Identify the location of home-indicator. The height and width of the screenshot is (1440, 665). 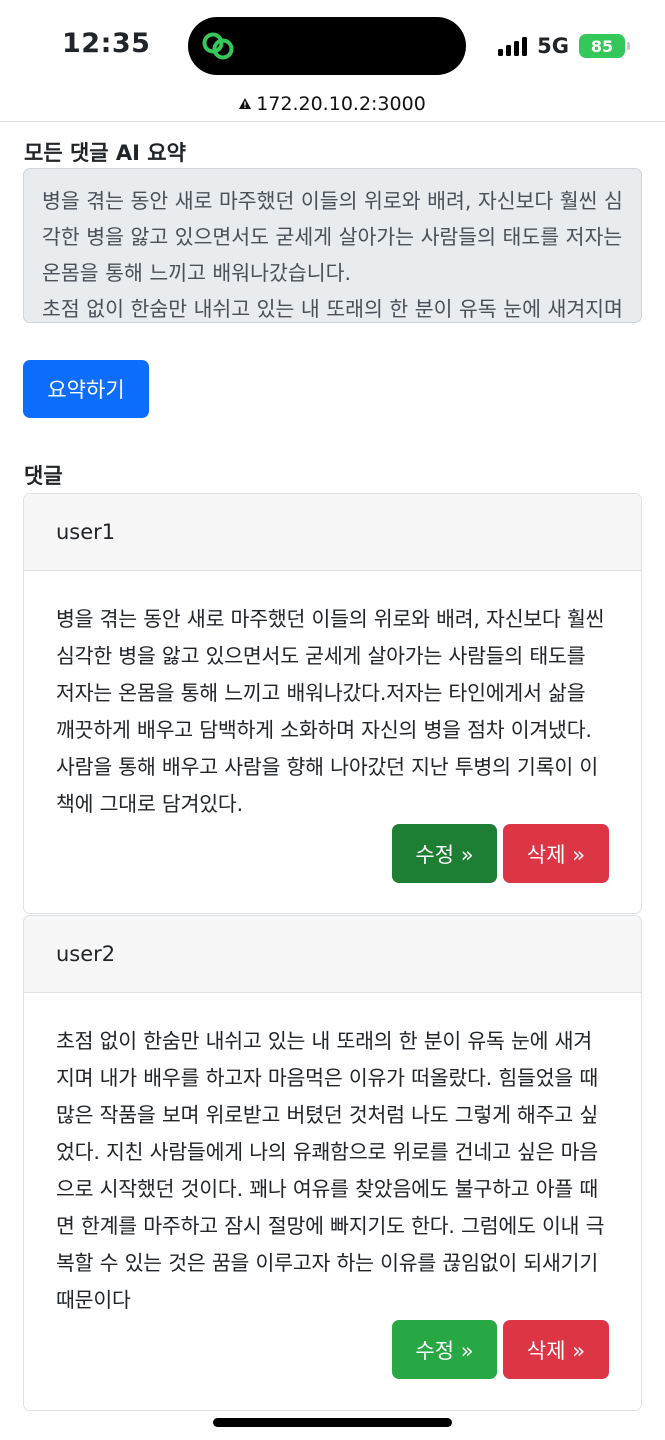
(332, 1422).